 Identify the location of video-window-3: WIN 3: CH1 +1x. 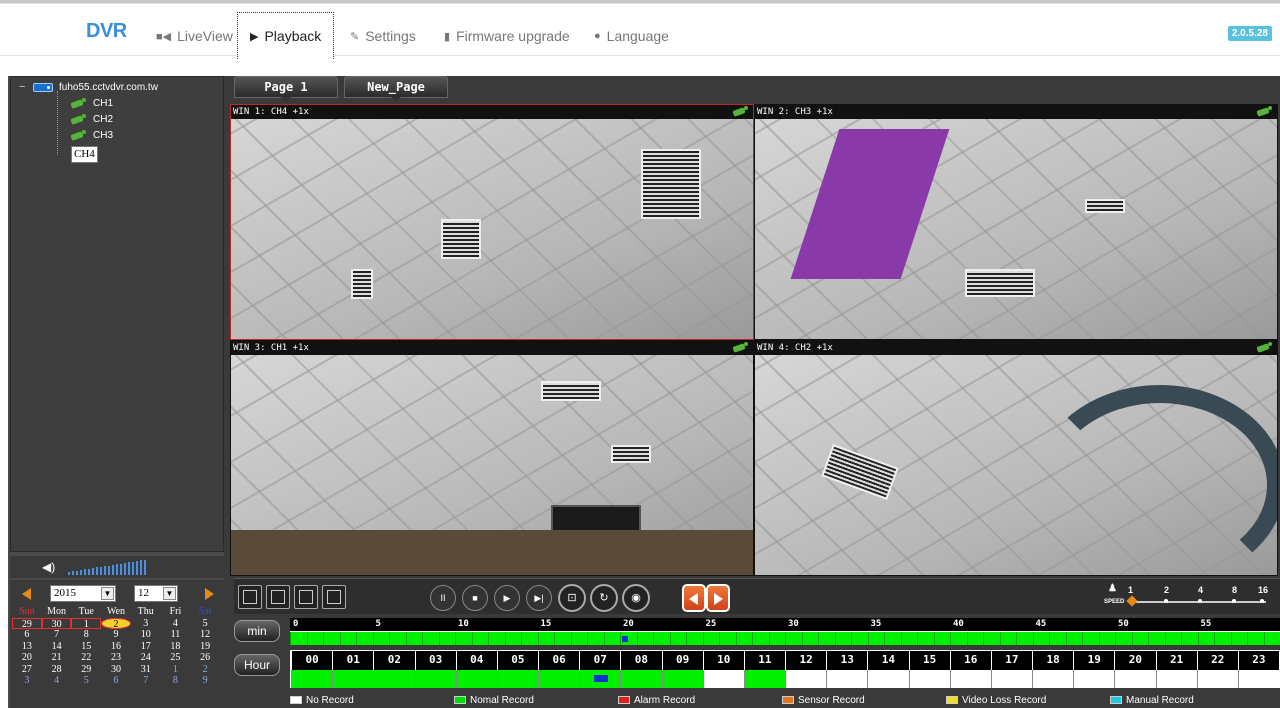
(492, 458).